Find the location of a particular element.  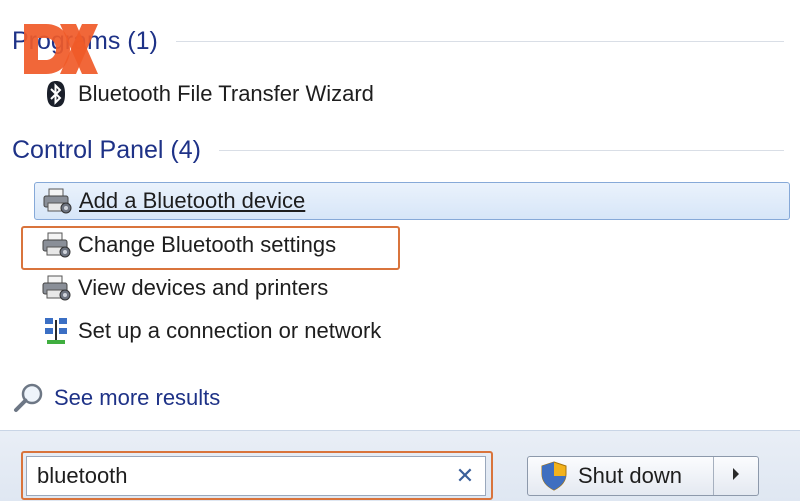

shutdown-button: Shut down is located at coordinates (621, 476).